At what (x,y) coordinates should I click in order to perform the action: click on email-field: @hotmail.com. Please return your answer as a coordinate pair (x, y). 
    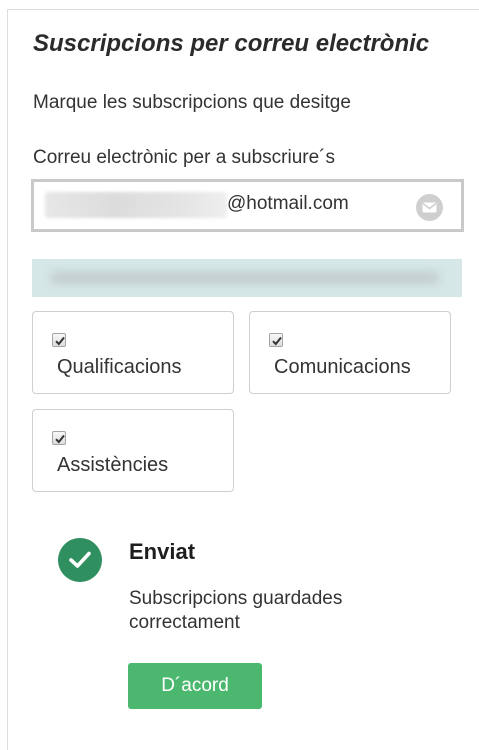
    Looking at the image, I should click on (247, 205).